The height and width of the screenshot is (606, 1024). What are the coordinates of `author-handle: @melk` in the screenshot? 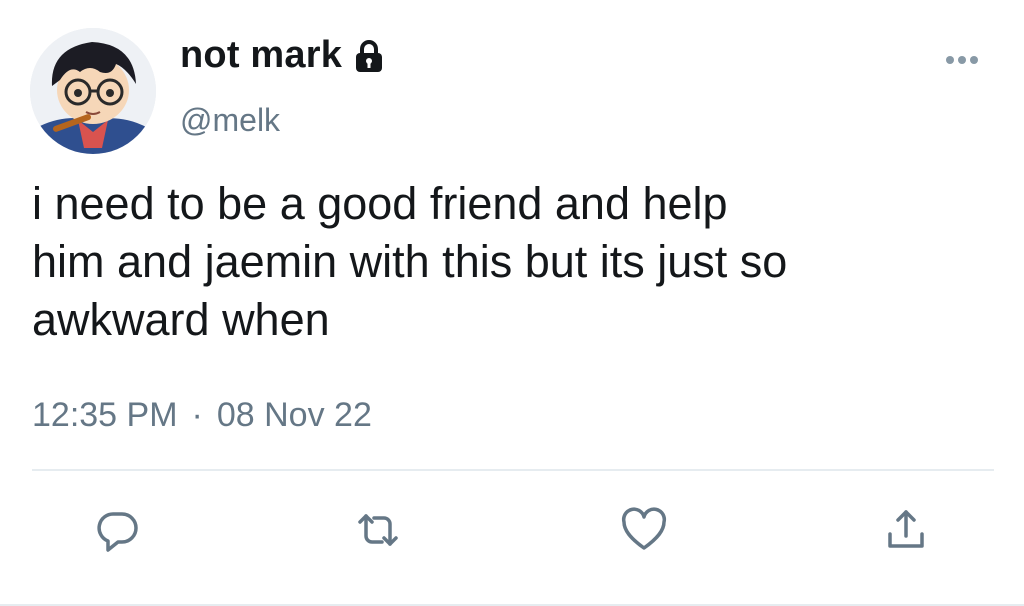 It's located at (230, 120).